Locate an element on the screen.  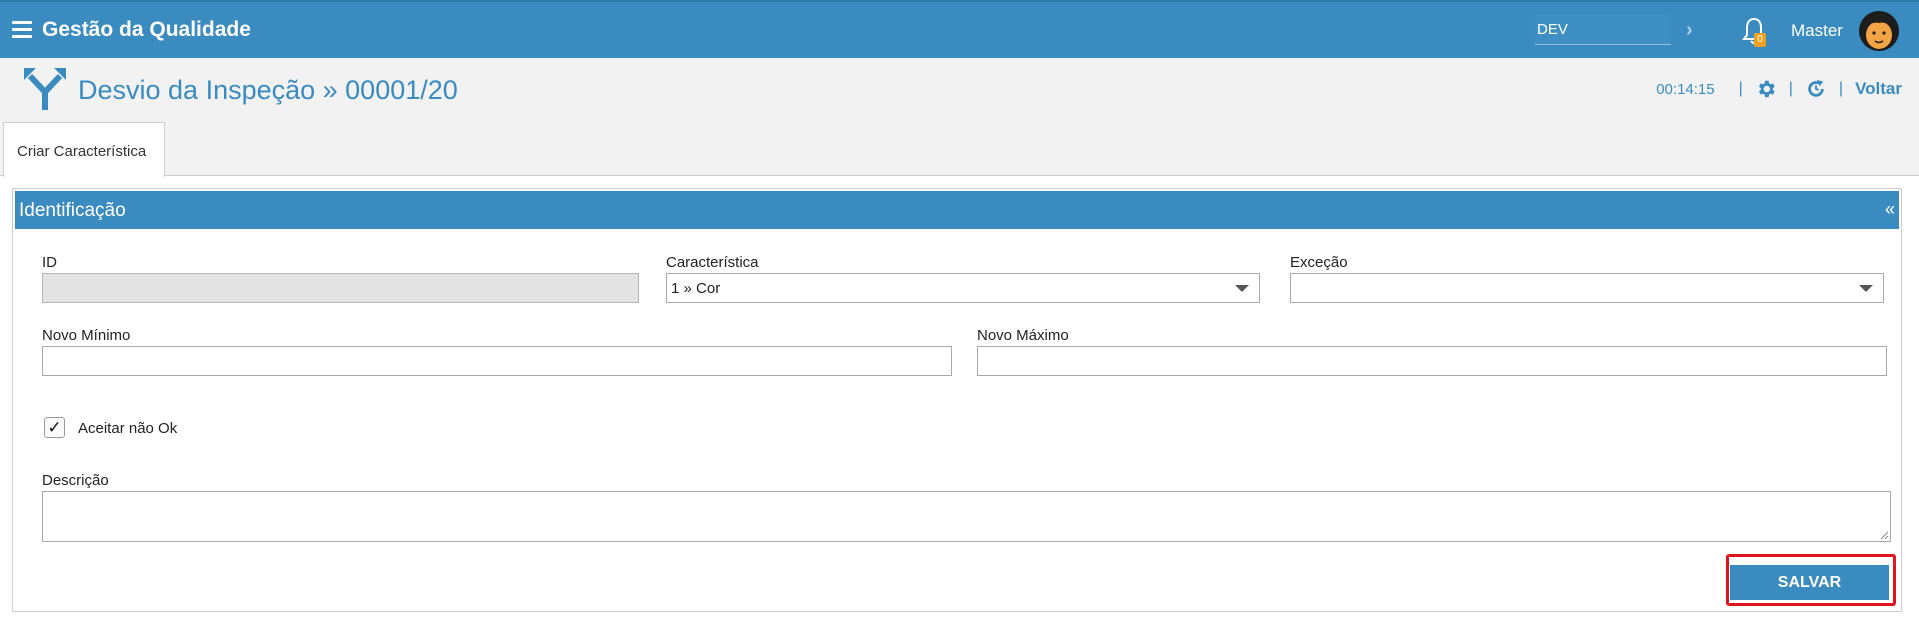
aceitar-nao-ok-checkbox: ✓ is located at coordinates (54, 427).